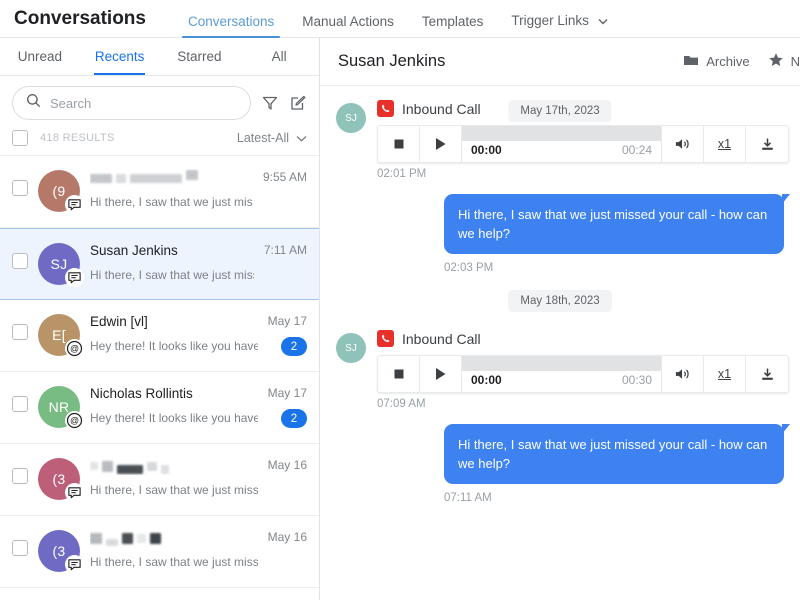 Image resolution: width=800 pixels, height=600 pixels. I want to click on subtab-all-label: All, so click(279, 56).